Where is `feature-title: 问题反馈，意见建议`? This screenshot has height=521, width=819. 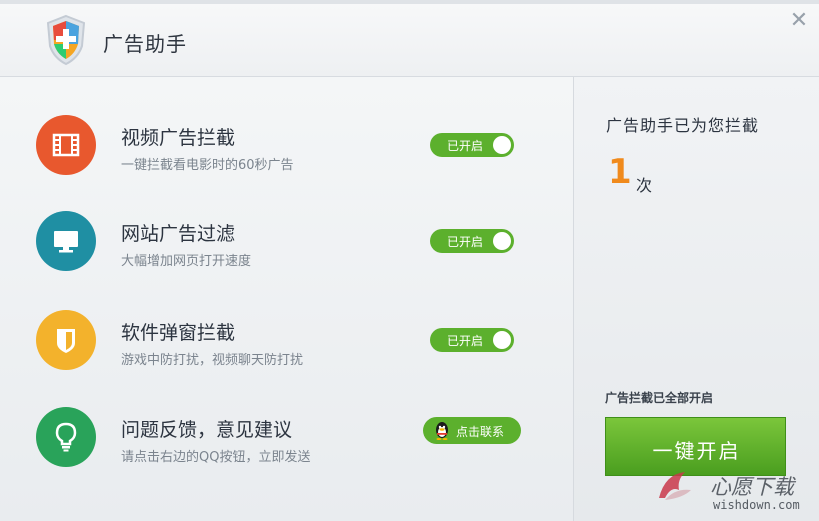 feature-title: 问题反馈，意见建议 is located at coordinates (207, 430).